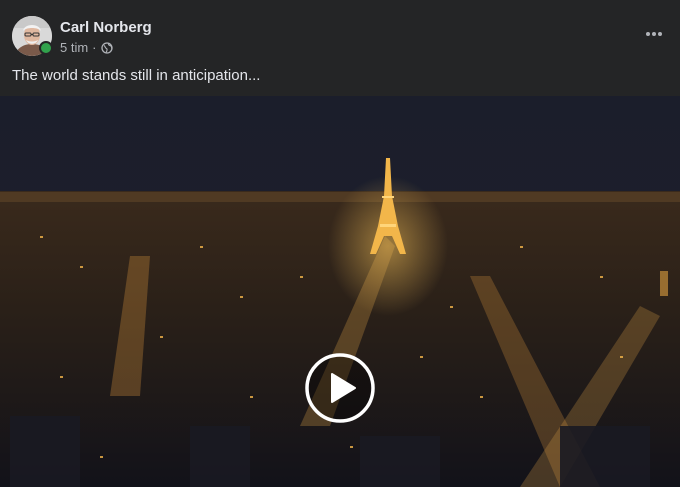 This screenshot has height=487, width=680. I want to click on play-button, so click(340, 388).